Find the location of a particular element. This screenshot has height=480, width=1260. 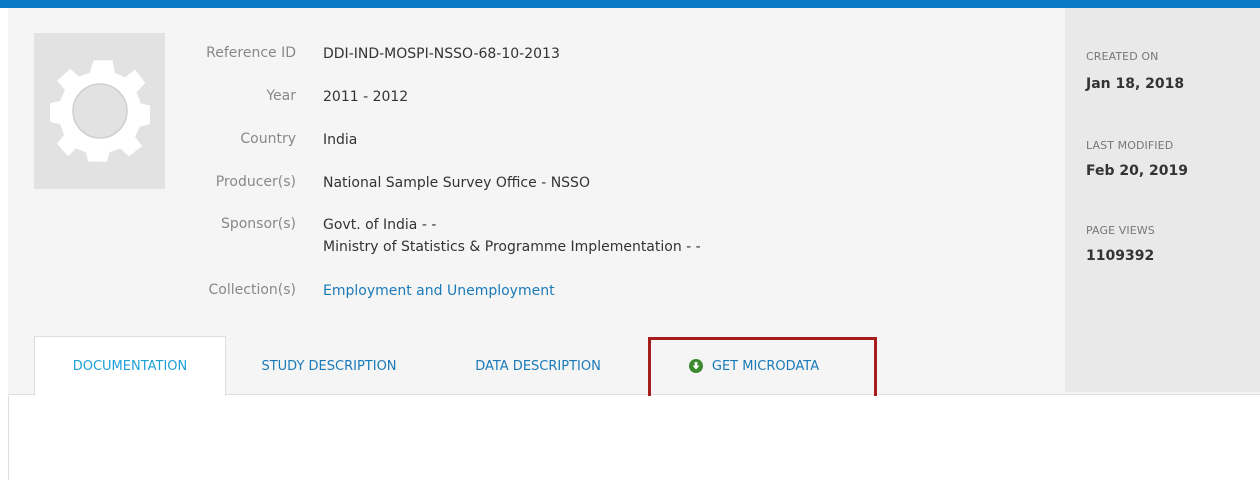

field-label: Year is located at coordinates (281, 96).